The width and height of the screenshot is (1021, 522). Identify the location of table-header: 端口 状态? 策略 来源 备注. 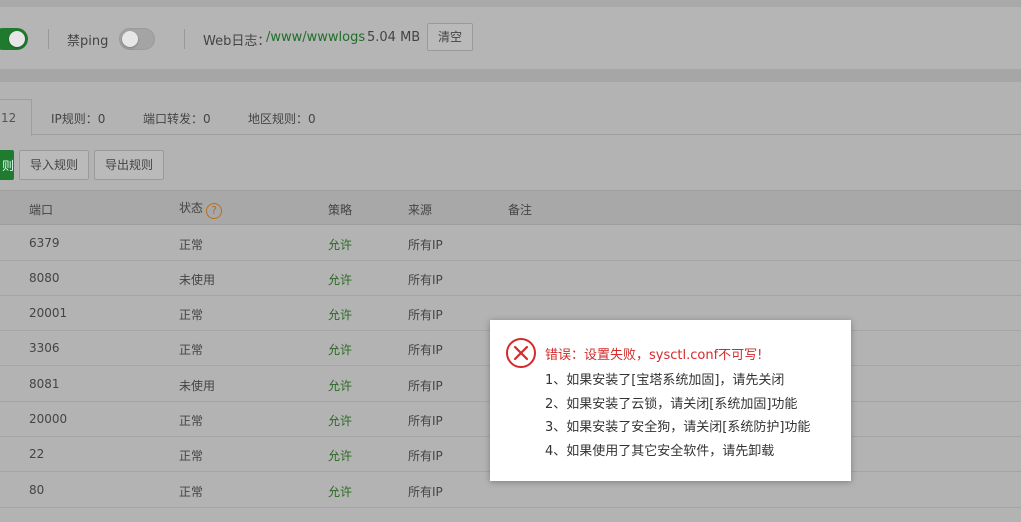
(510, 207).